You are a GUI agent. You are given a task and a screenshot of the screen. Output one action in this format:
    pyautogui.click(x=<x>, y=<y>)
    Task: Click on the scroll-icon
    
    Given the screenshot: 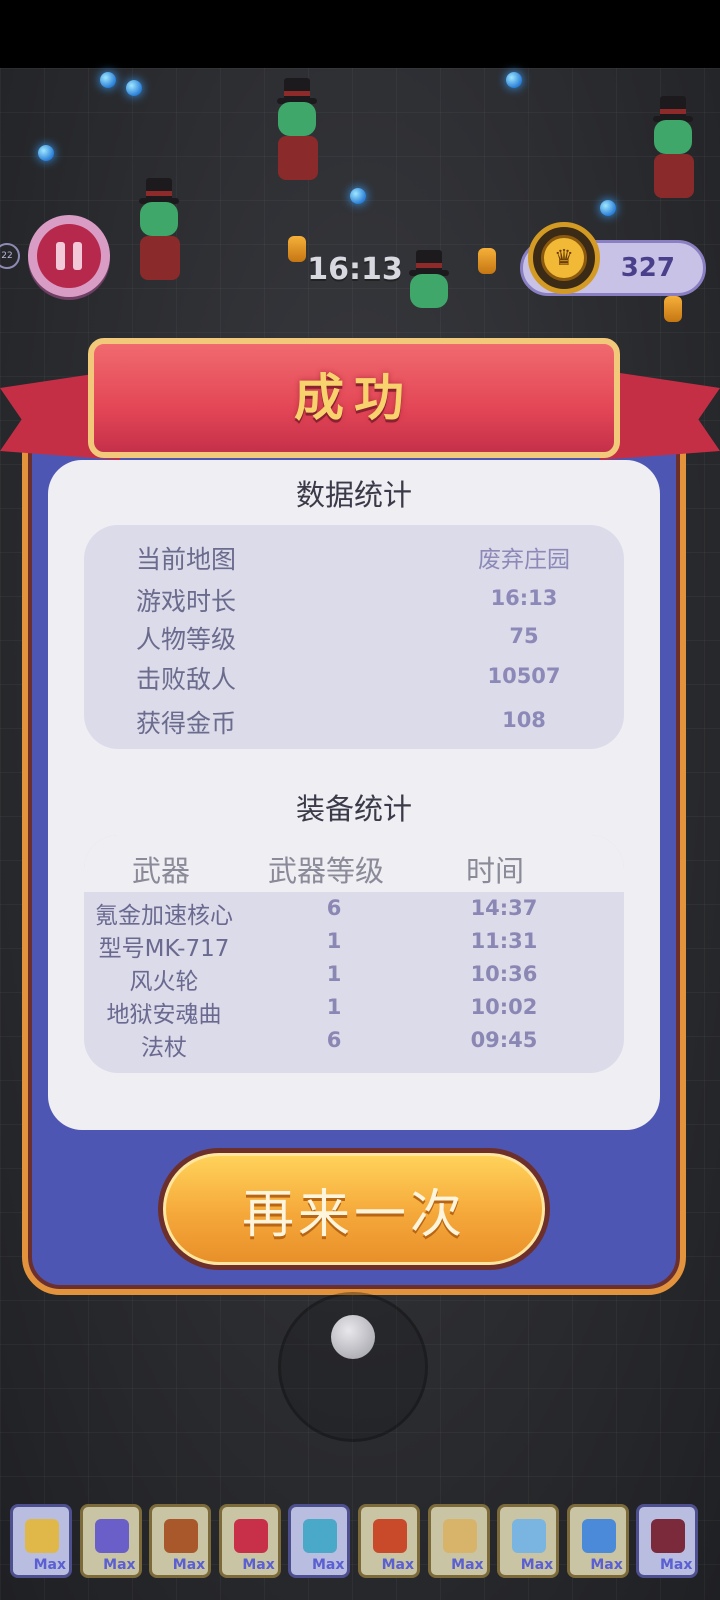 What is the action you would take?
    pyautogui.click(x=459, y=1536)
    